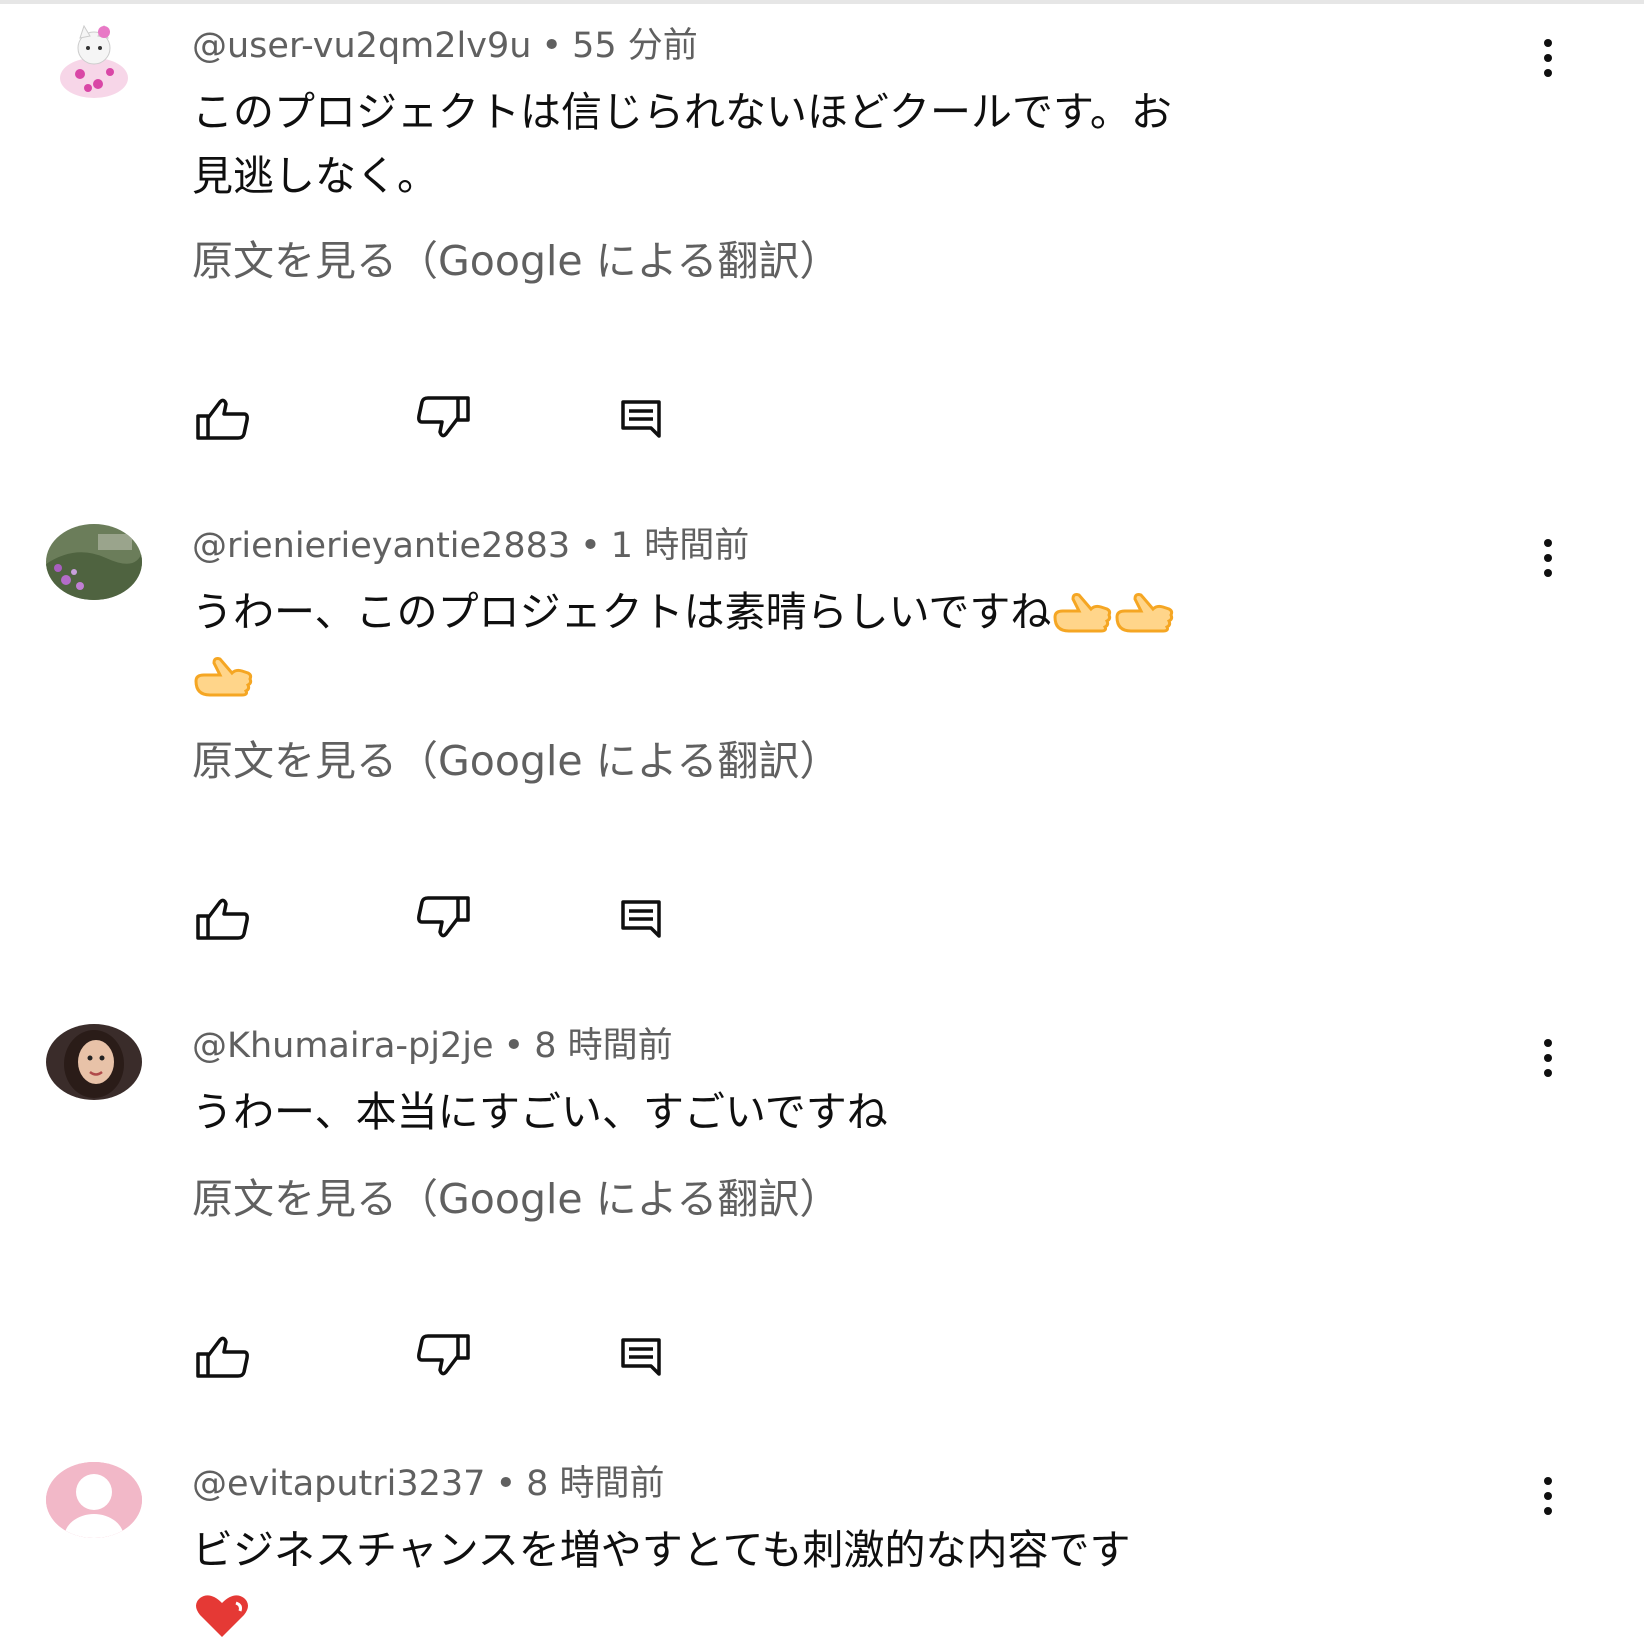  What do you see at coordinates (622, 612) in the screenshot?
I see `comment-text-line: うわー、このプロジェクトは素晴らしいですね` at bounding box center [622, 612].